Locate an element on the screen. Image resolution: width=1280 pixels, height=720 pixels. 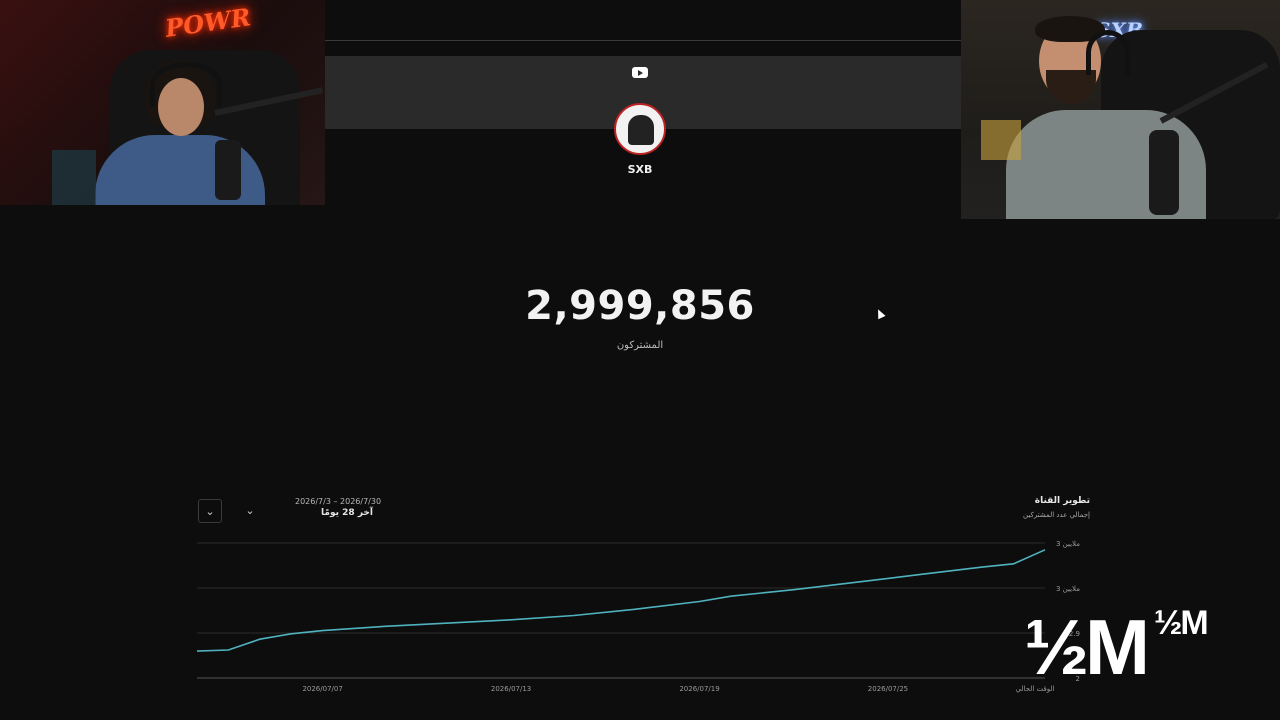
divider is located at coordinates (643, 40).